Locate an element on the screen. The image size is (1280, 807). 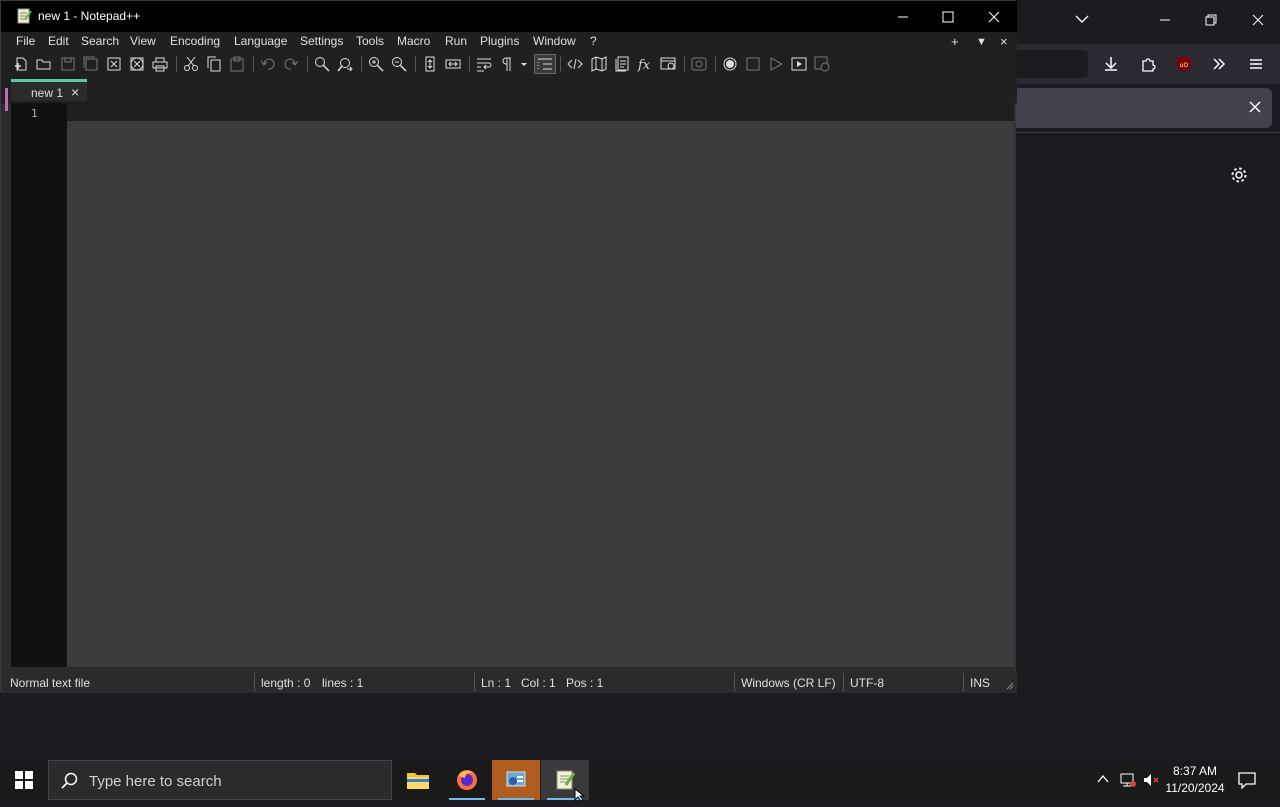
status-ln: Ln : 1 is located at coordinates (496, 683).